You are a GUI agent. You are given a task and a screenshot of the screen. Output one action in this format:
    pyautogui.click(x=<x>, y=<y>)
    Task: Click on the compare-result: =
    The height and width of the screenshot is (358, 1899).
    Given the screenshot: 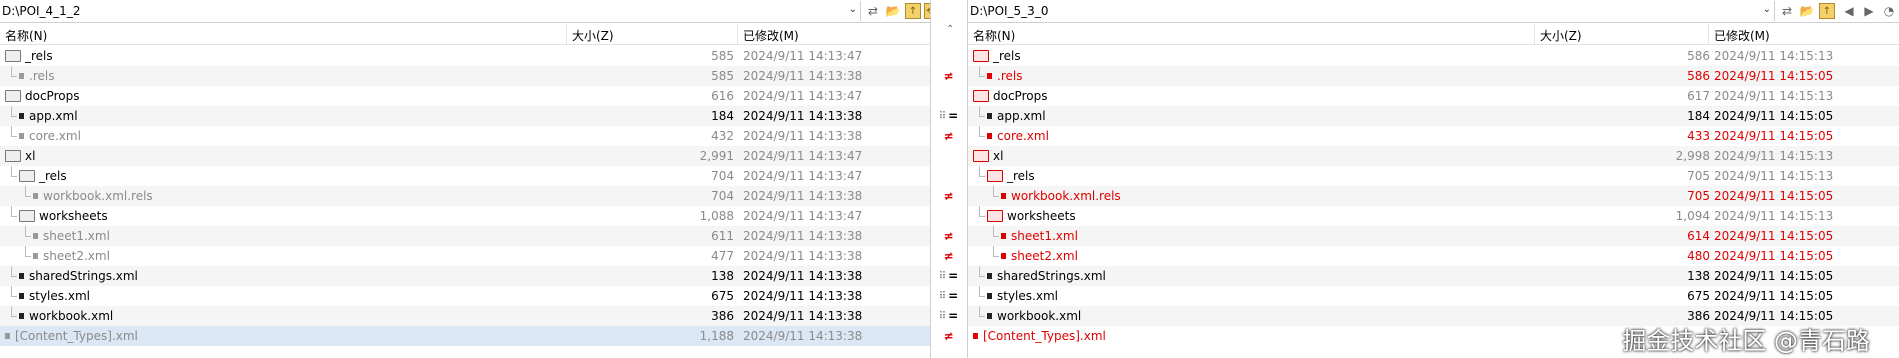 What is the action you would take?
    pyautogui.click(x=953, y=296)
    